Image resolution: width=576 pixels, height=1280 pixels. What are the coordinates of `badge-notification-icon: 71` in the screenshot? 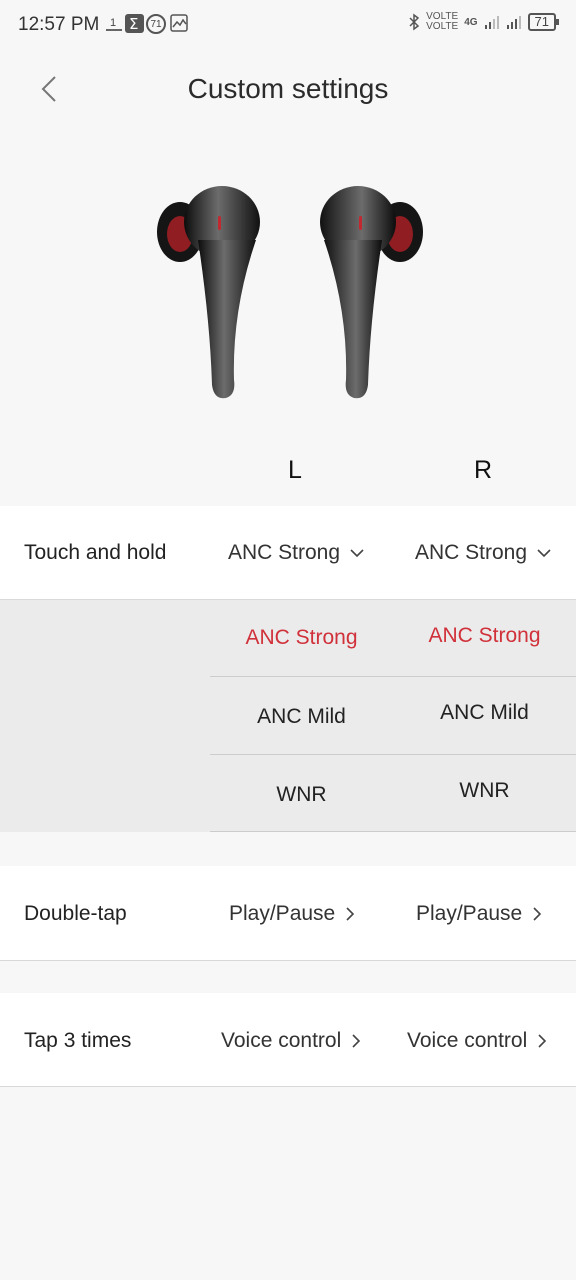 It's located at (156, 24).